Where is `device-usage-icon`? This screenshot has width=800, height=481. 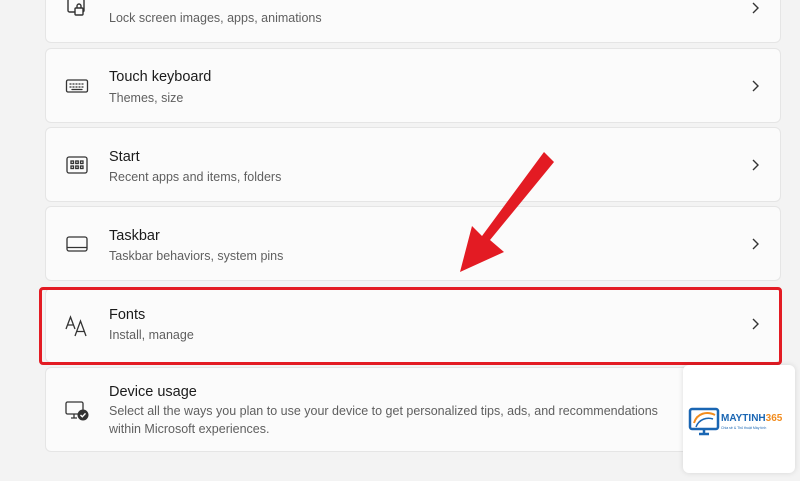 device-usage-icon is located at coordinates (77, 411).